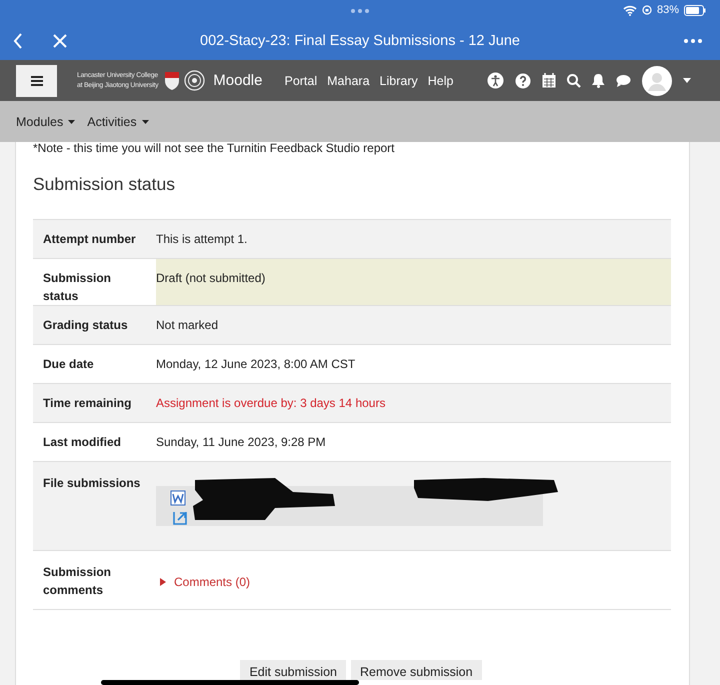 Image resolution: width=720 pixels, height=685 pixels. What do you see at coordinates (94, 325) in the screenshot?
I see `table-header-cell: Grading status` at bounding box center [94, 325].